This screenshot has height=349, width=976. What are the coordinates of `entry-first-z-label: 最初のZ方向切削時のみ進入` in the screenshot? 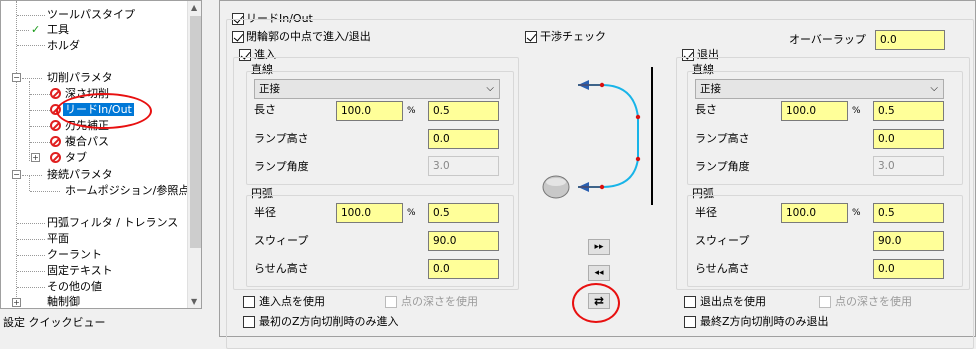 It's located at (329, 321).